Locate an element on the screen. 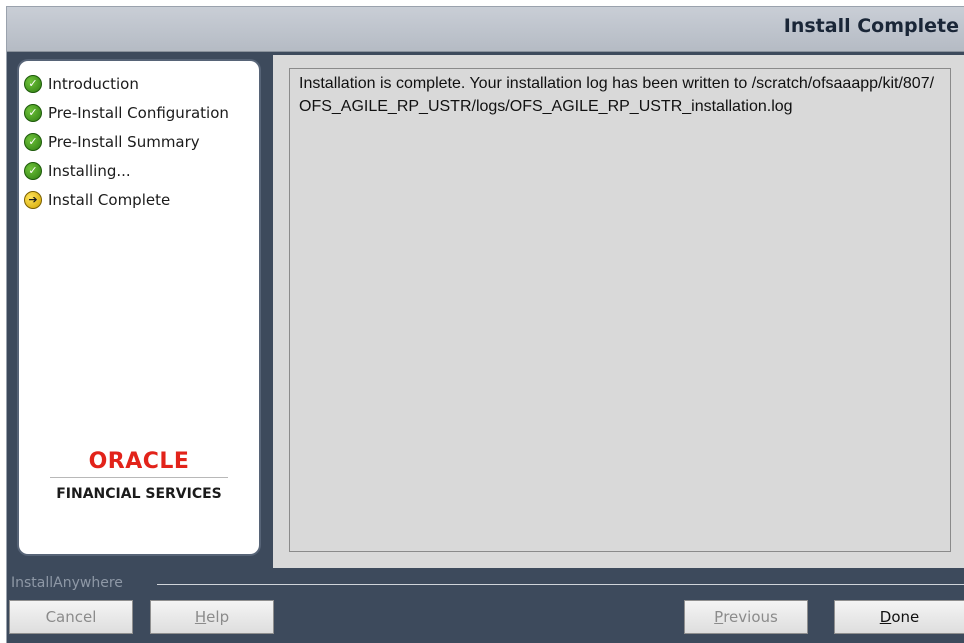 The width and height of the screenshot is (964, 643). cancel-button-label: Cancel is located at coordinates (71, 617).